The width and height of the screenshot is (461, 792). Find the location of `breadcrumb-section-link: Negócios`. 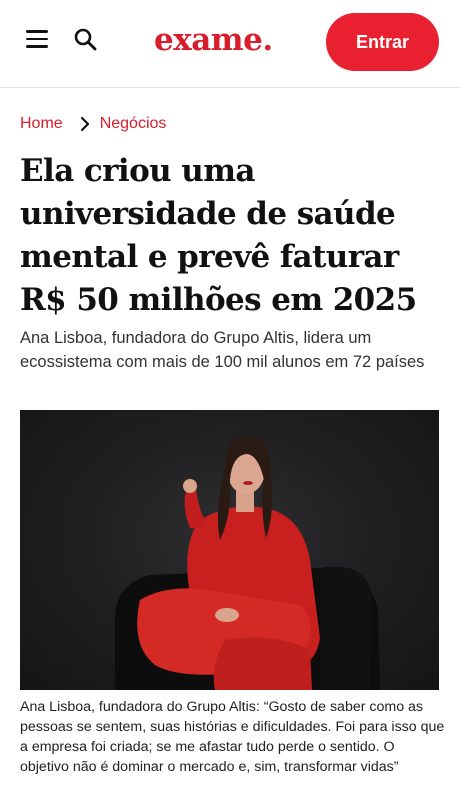

breadcrumb-section-link: Negócios is located at coordinates (133, 124).